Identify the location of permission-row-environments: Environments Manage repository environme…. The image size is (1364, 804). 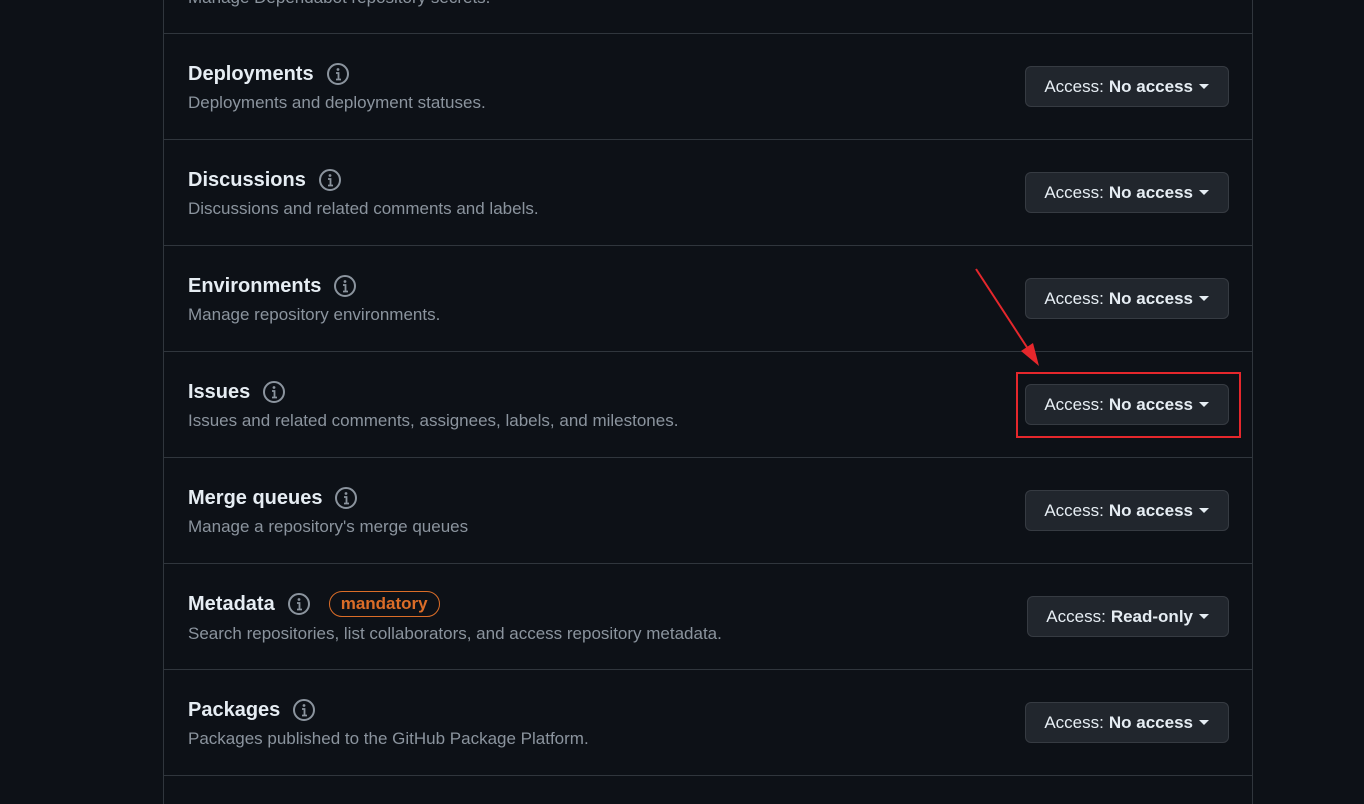
(708, 299).